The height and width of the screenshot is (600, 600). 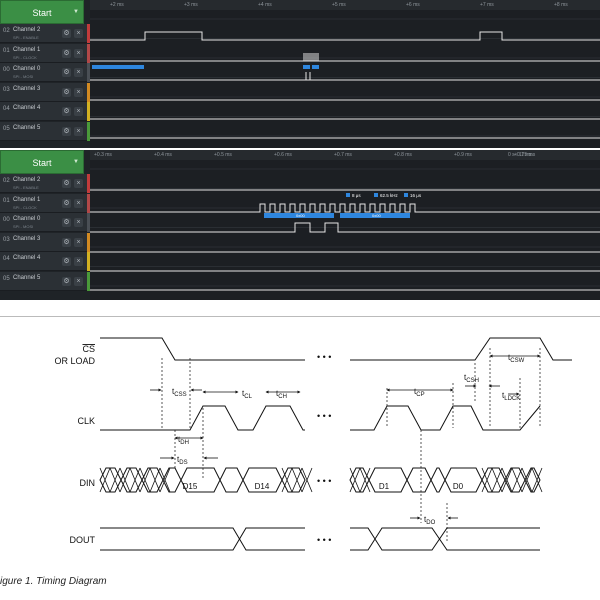 I want to click on channel-subtitle: SPI - MOSI, so click(x=23, y=226).